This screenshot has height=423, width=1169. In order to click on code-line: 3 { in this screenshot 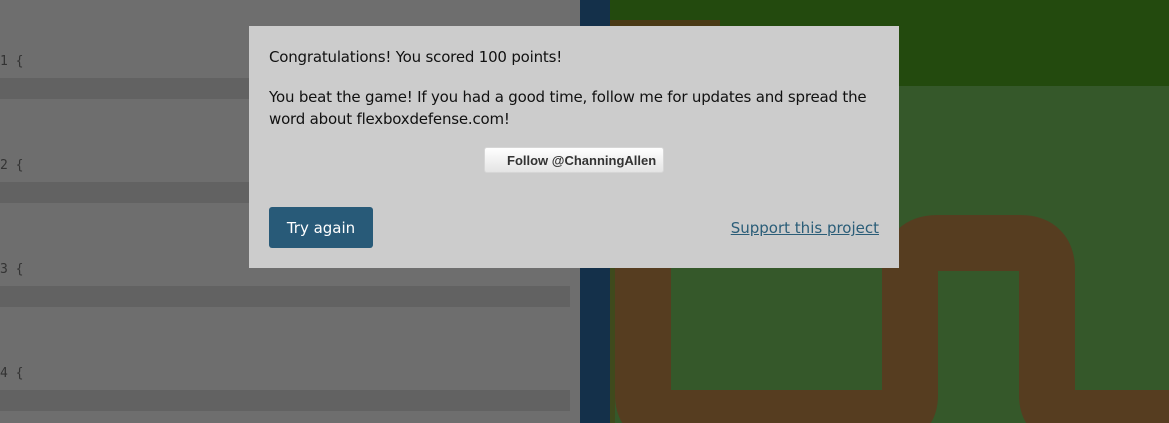, I will do `click(12, 269)`.